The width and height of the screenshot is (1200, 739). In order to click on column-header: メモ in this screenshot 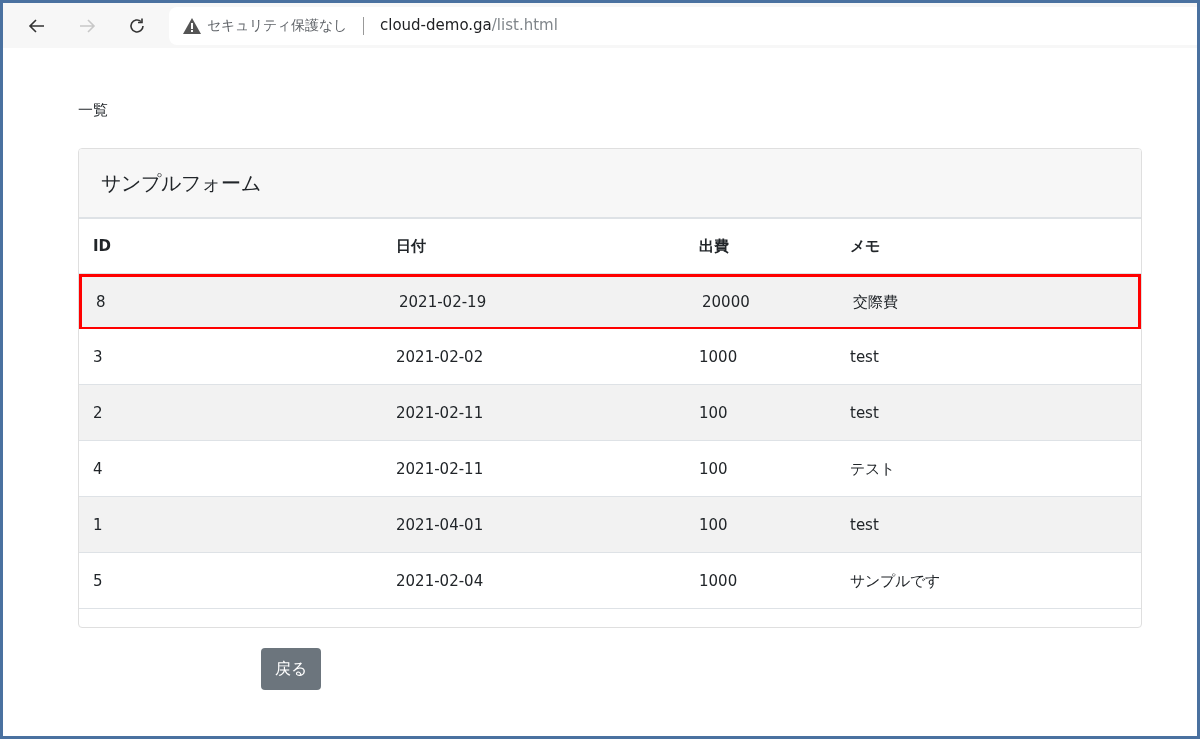, I will do `click(865, 246)`.